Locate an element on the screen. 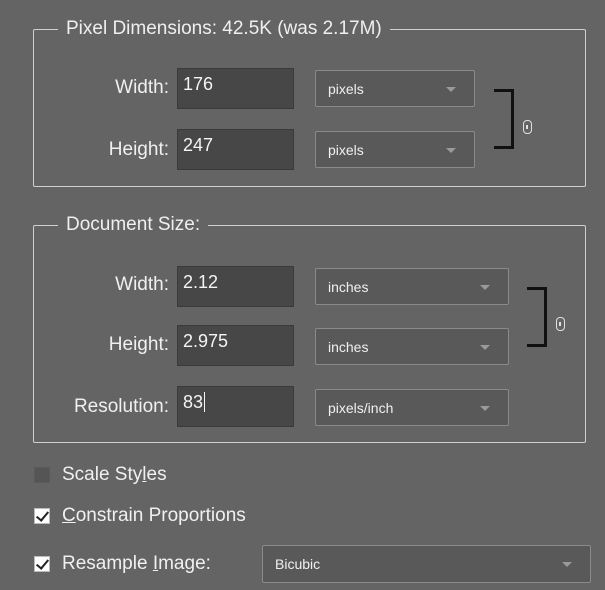 Image resolution: width=605 pixels, height=590 pixels. resample-method-select: Bicubic is located at coordinates (426, 564).